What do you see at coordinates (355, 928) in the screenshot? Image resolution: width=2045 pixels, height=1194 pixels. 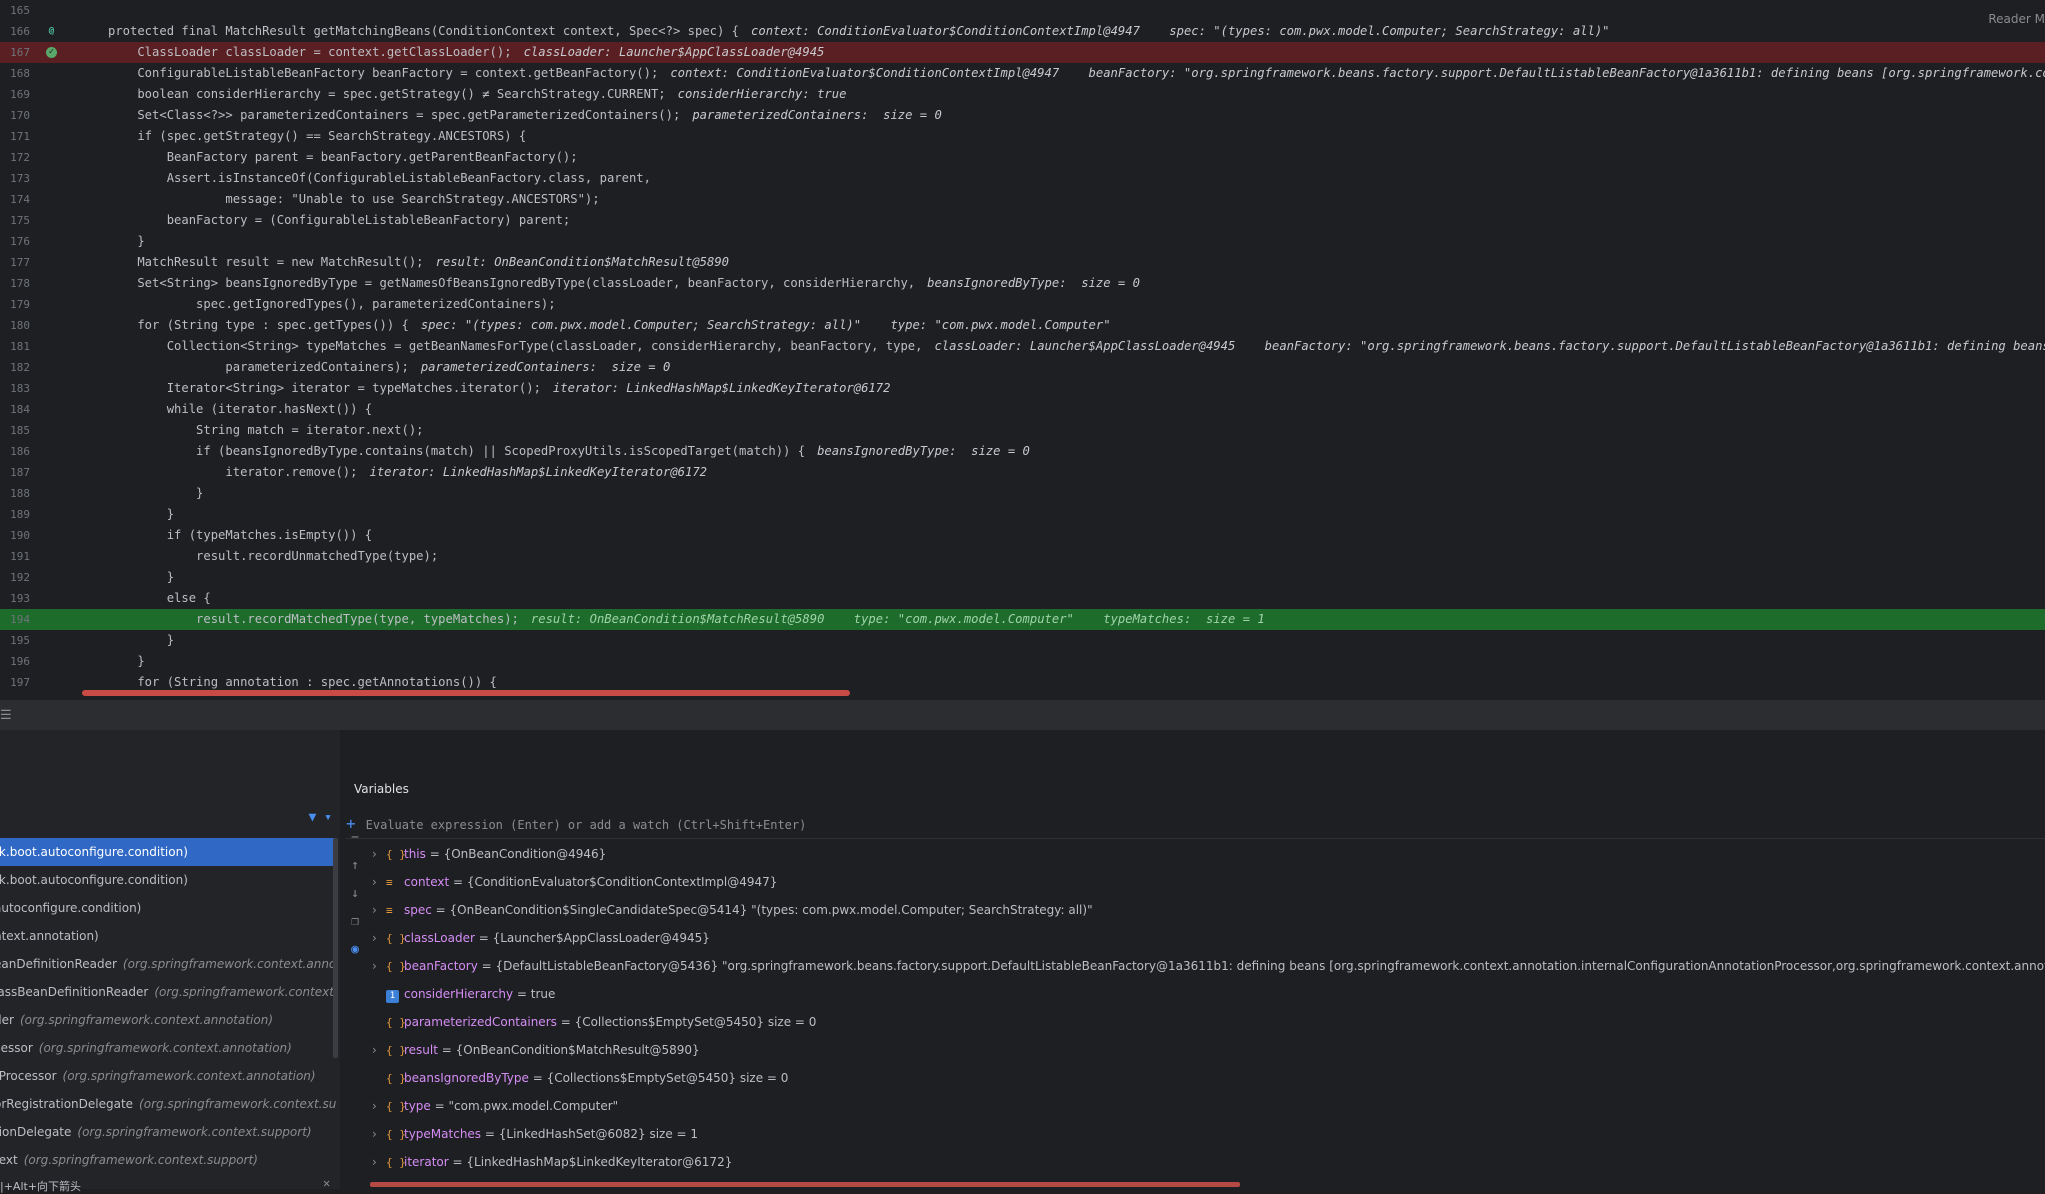 I see `copy-icon: ❐` at bounding box center [355, 928].